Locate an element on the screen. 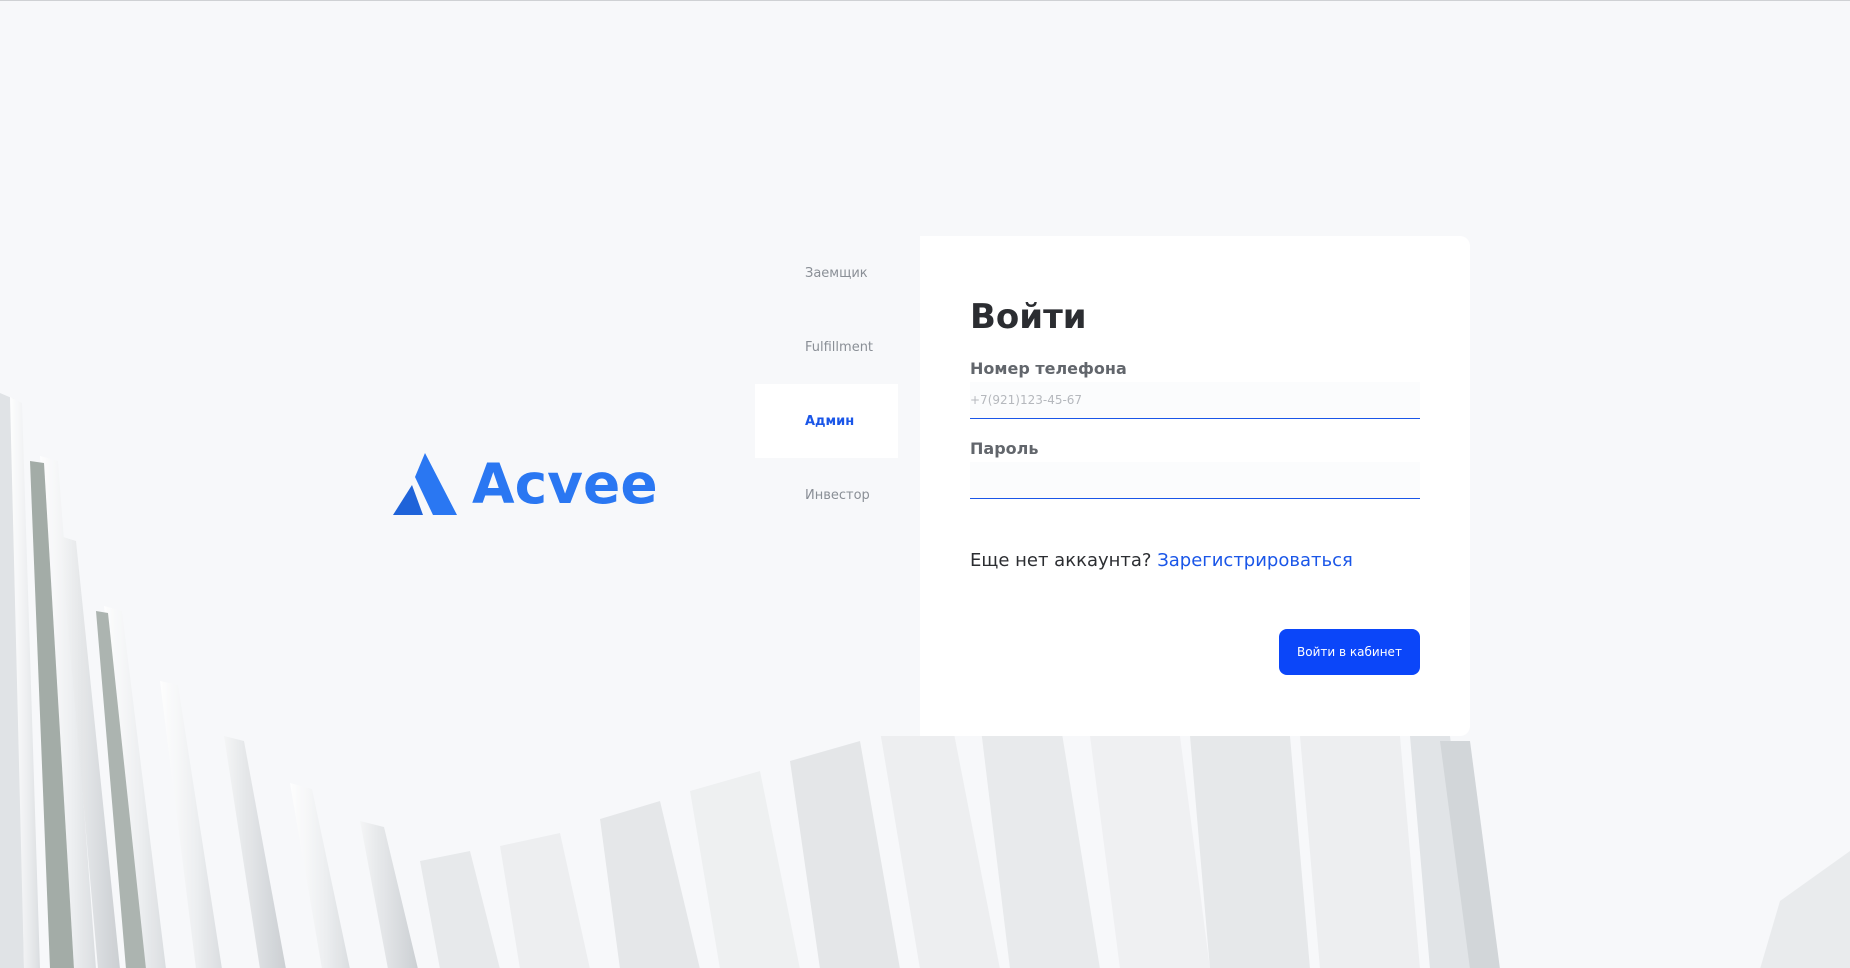 The height and width of the screenshot is (968, 1850). password-input is located at coordinates (1195, 480).